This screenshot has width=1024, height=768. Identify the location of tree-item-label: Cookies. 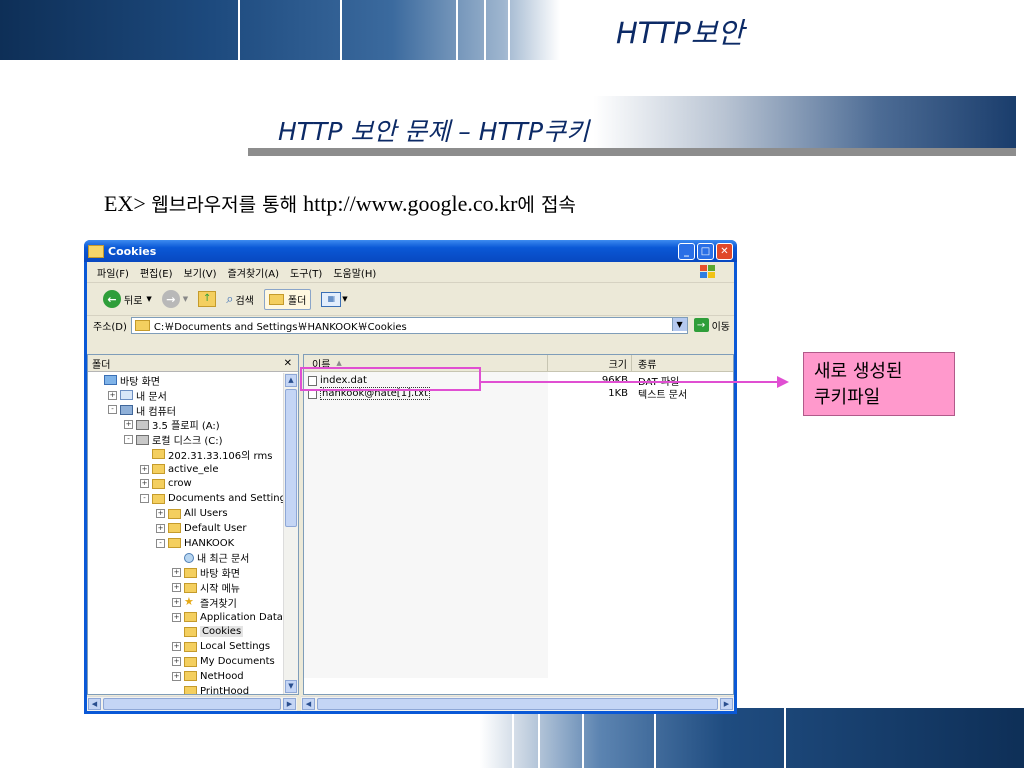
(222, 632).